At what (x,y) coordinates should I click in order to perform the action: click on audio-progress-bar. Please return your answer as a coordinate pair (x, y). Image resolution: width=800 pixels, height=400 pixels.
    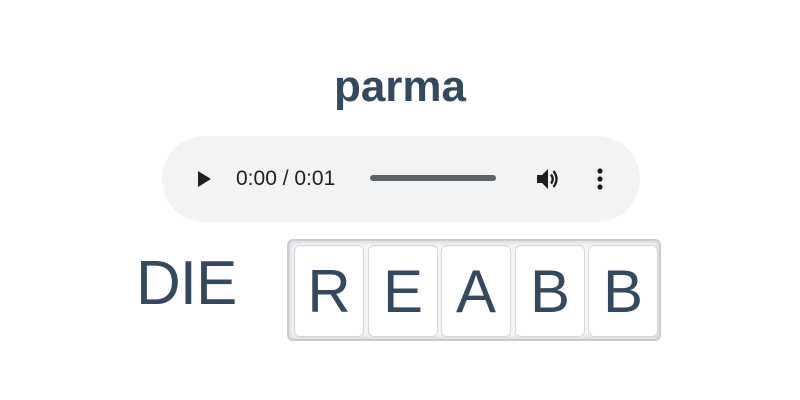
    Looking at the image, I should click on (433, 178).